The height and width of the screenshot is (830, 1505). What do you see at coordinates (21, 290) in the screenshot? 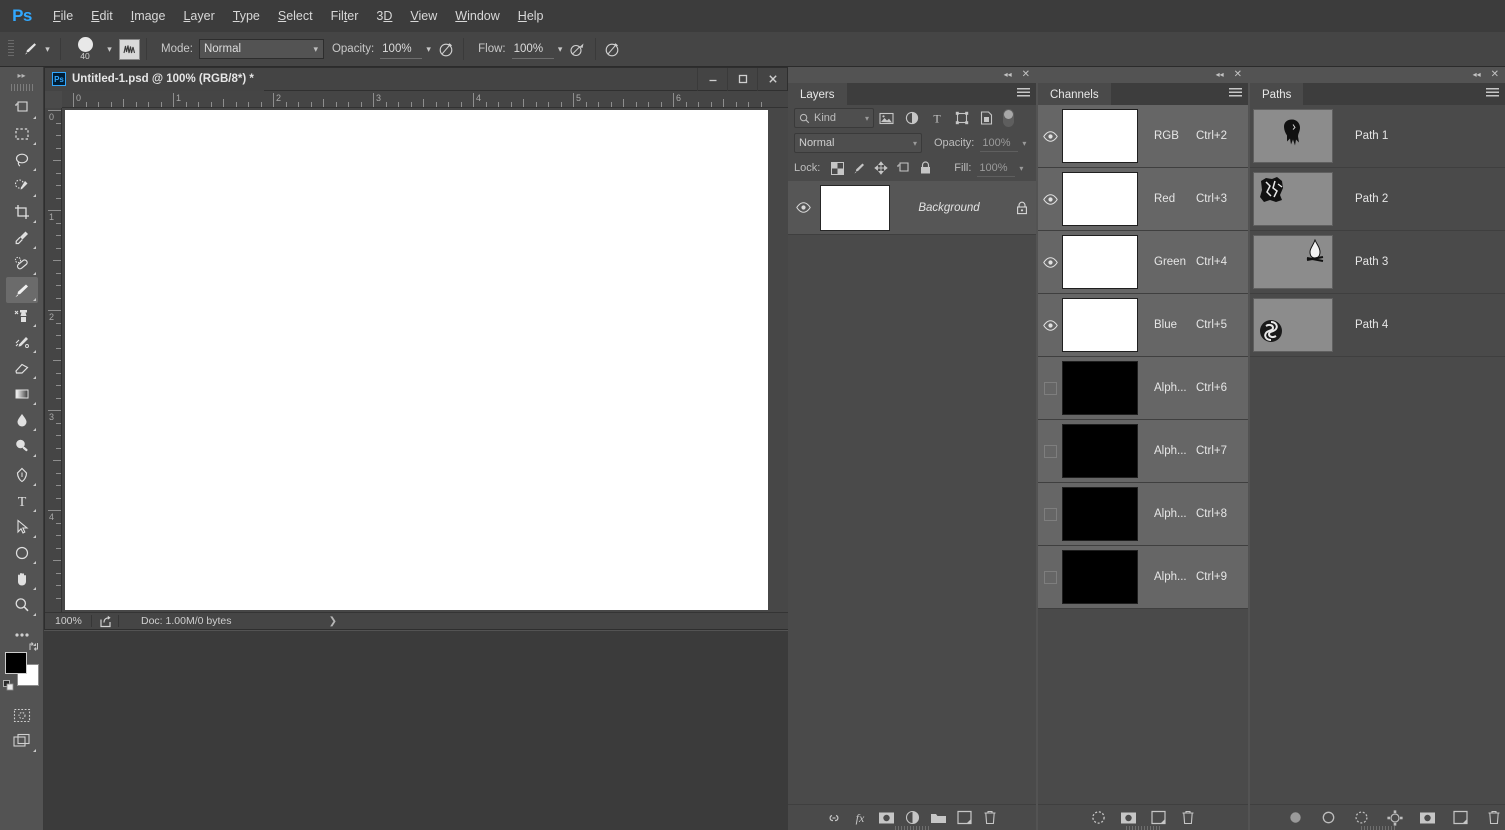
I see `sidebar-item-brush-tool` at bounding box center [21, 290].